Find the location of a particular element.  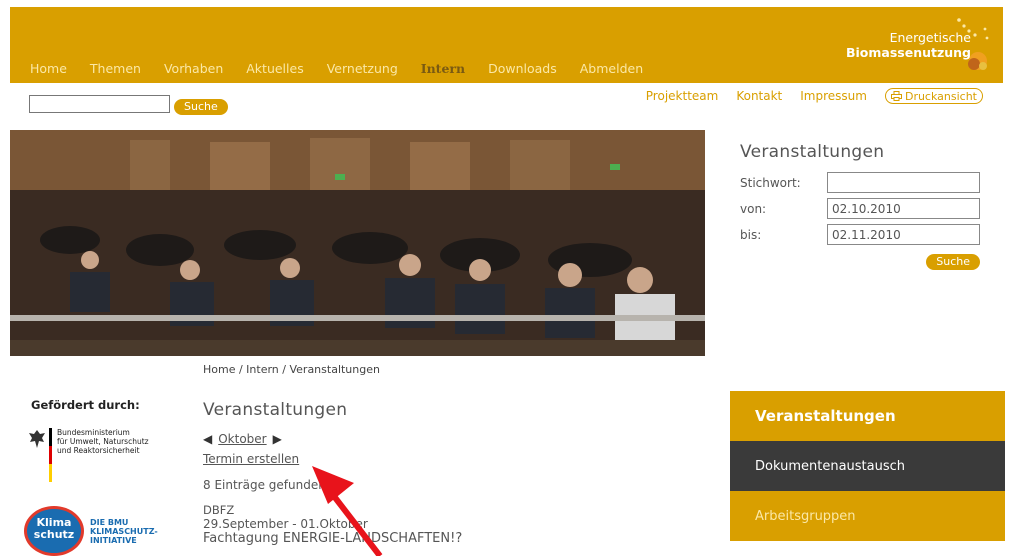

from-date-label: von: is located at coordinates (753, 208).